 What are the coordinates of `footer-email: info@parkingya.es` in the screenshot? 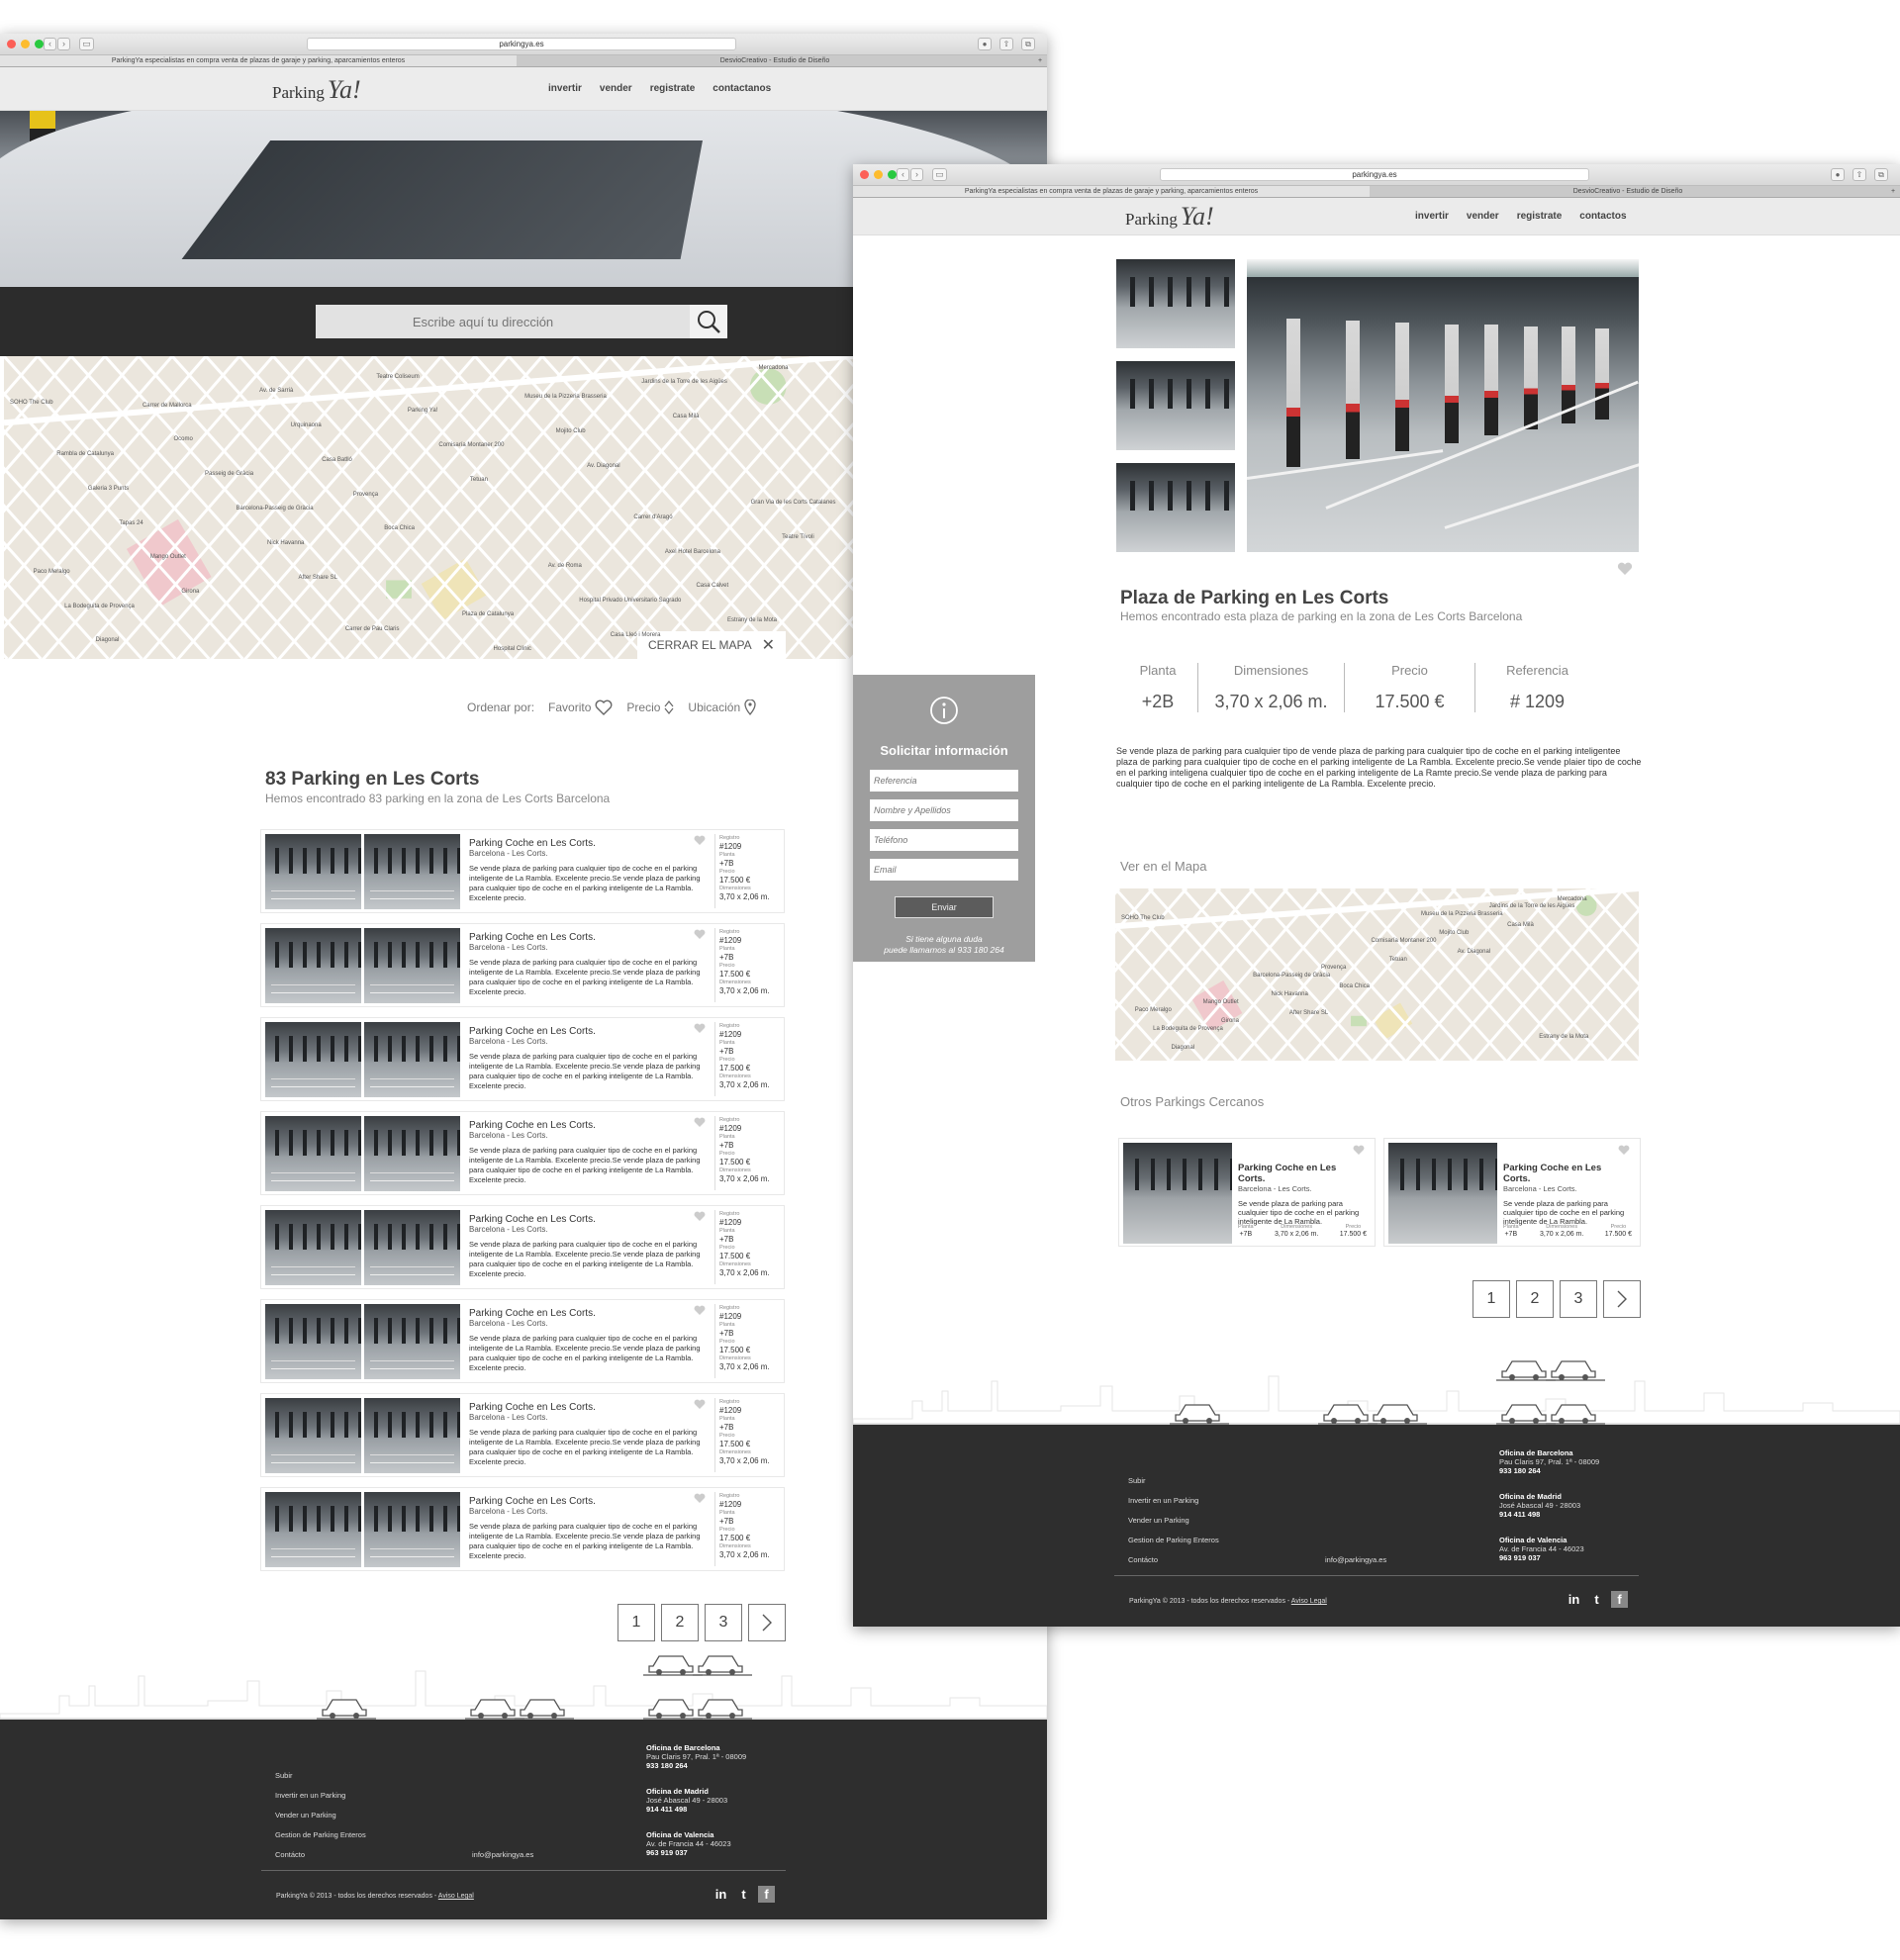 It's located at (1355, 1559).